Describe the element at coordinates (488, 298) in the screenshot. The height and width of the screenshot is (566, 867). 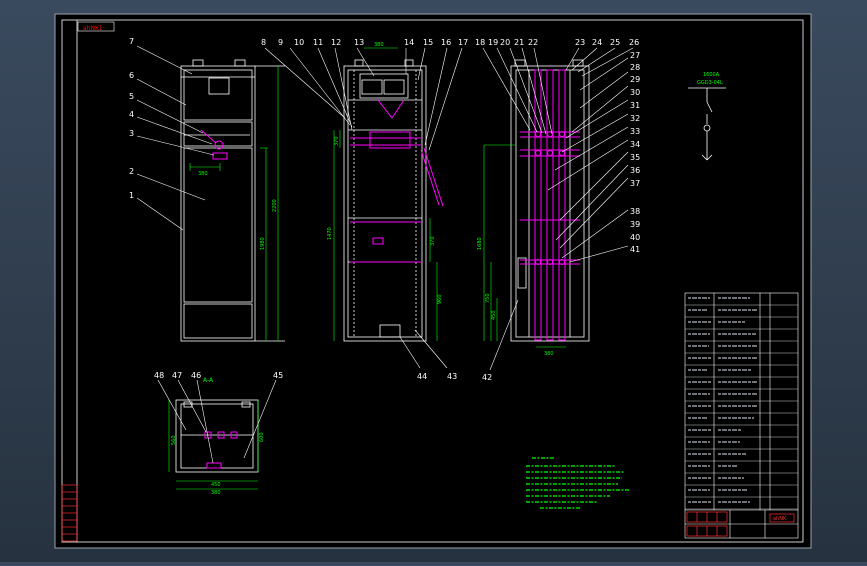
I see `side-dim-mid: 750` at that location.